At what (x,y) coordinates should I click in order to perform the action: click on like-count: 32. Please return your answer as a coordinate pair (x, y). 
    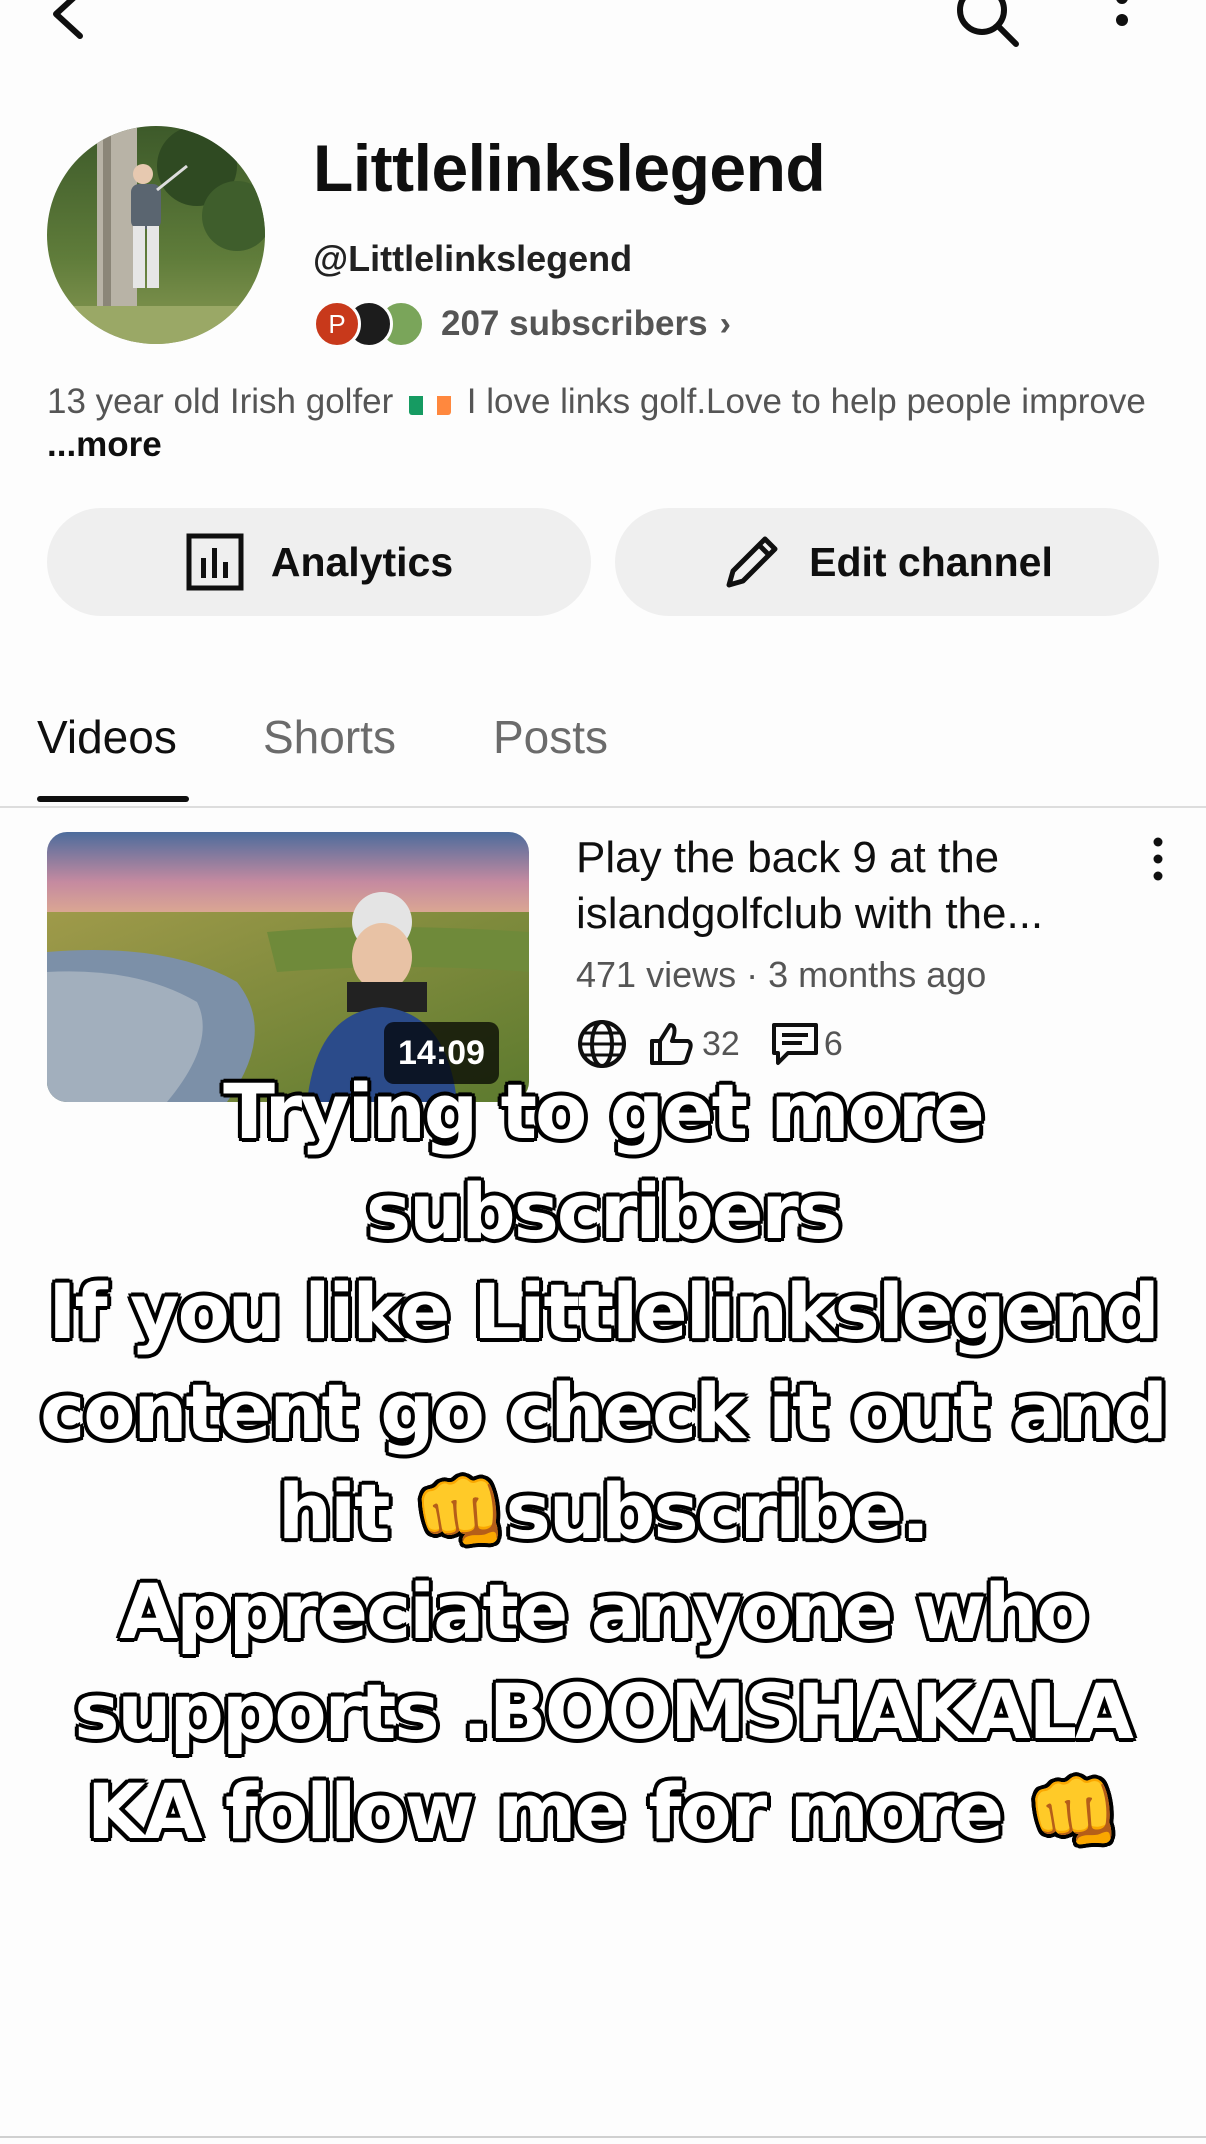
    Looking at the image, I should click on (721, 1043).